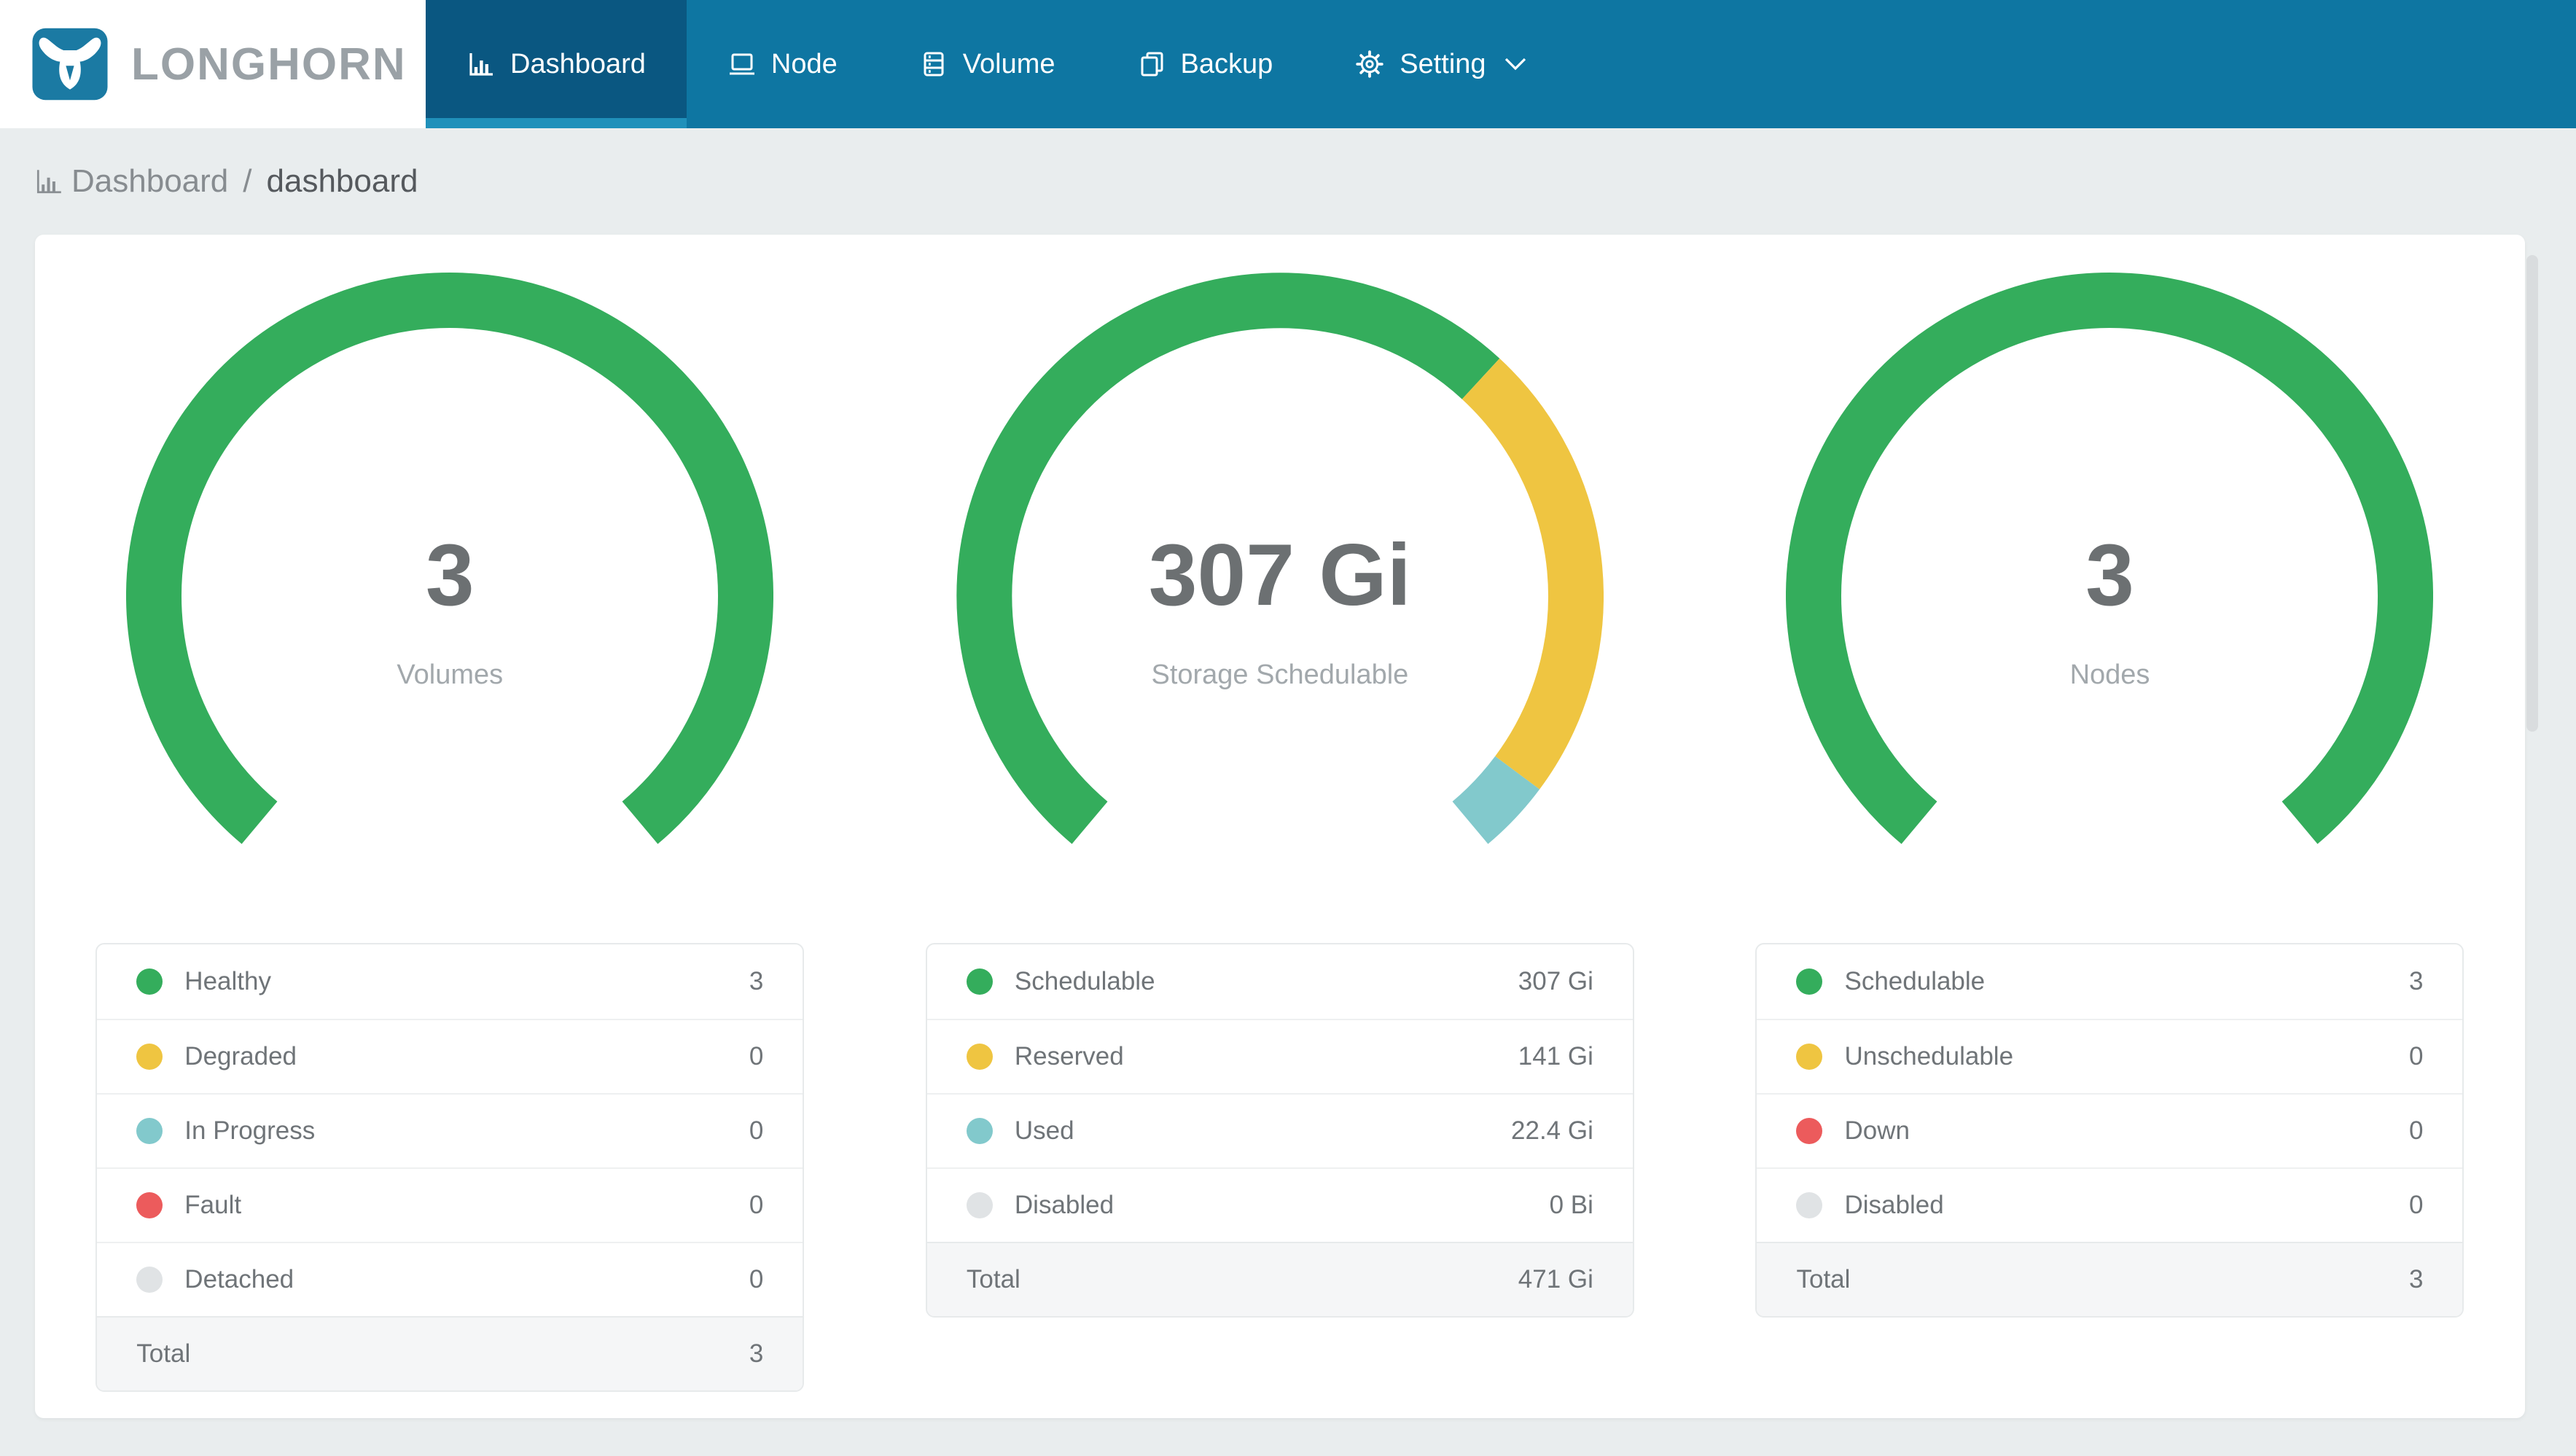 The image size is (2576, 1456). What do you see at coordinates (2109, 981) in the screenshot?
I see `legend-row: Schedulable 3` at bounding box center [2109, 981].